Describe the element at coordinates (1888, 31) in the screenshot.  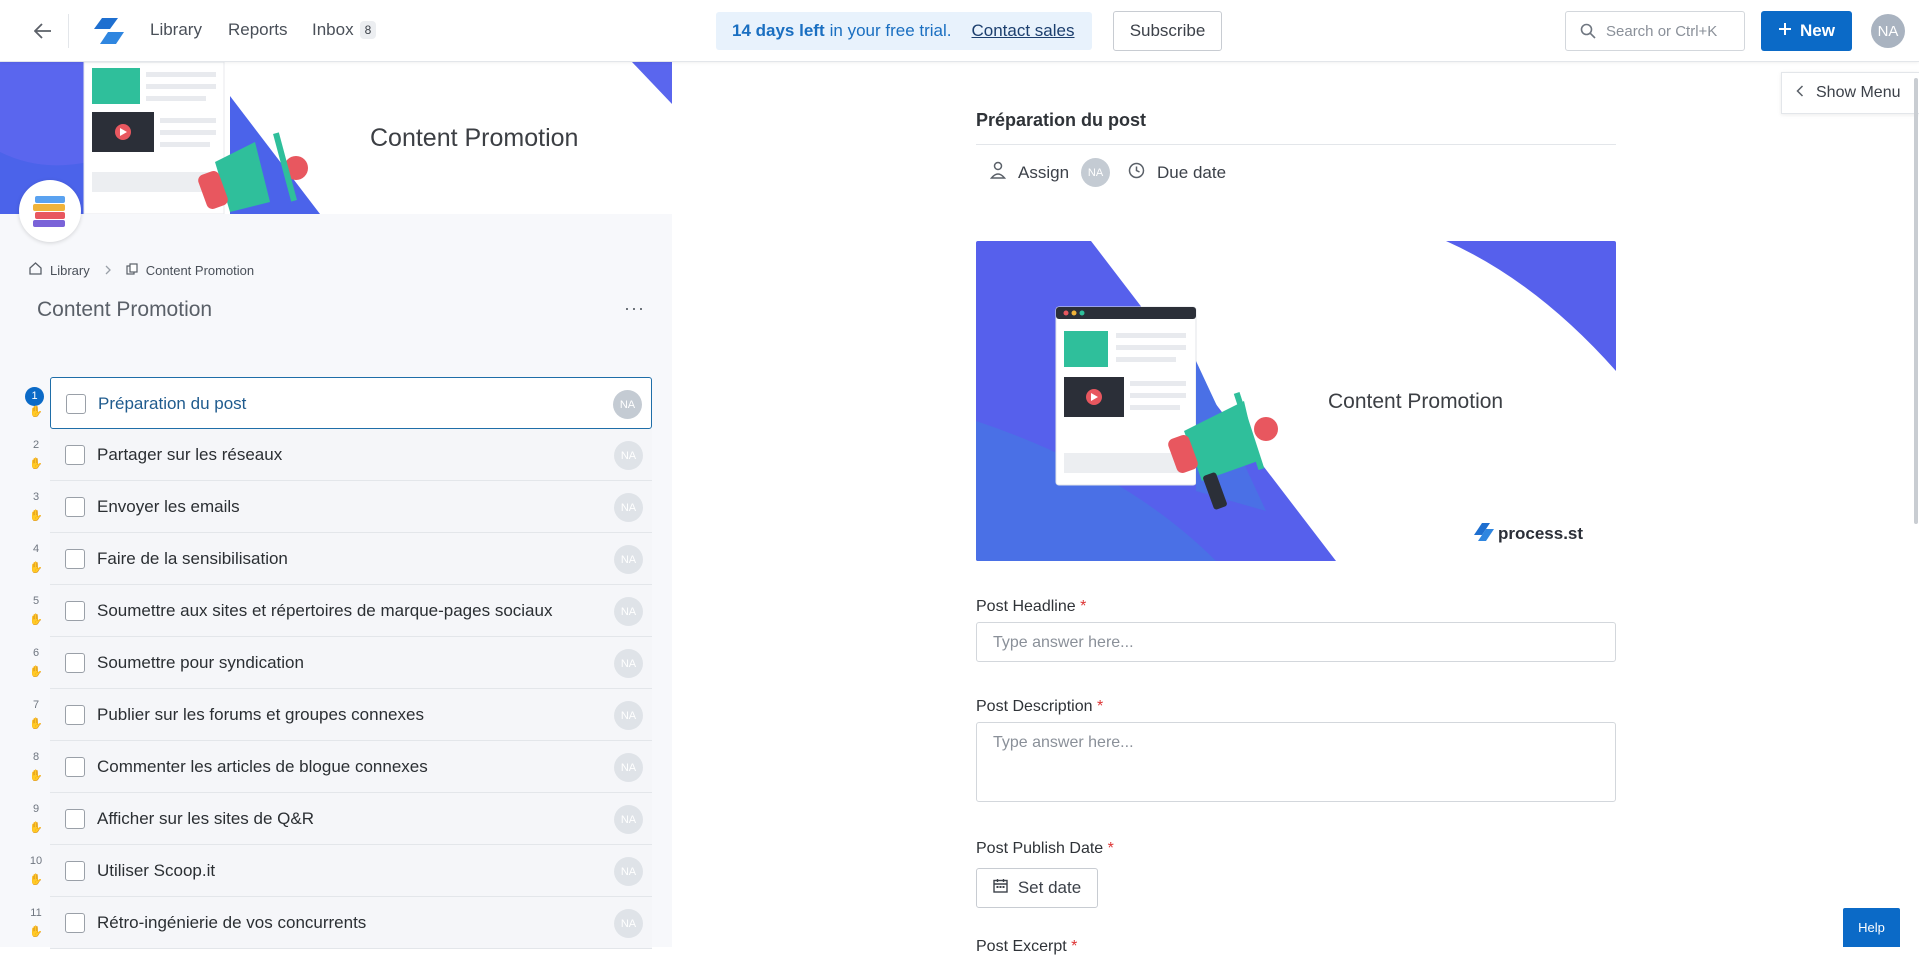
I see `user-avatar: NA` at that location.